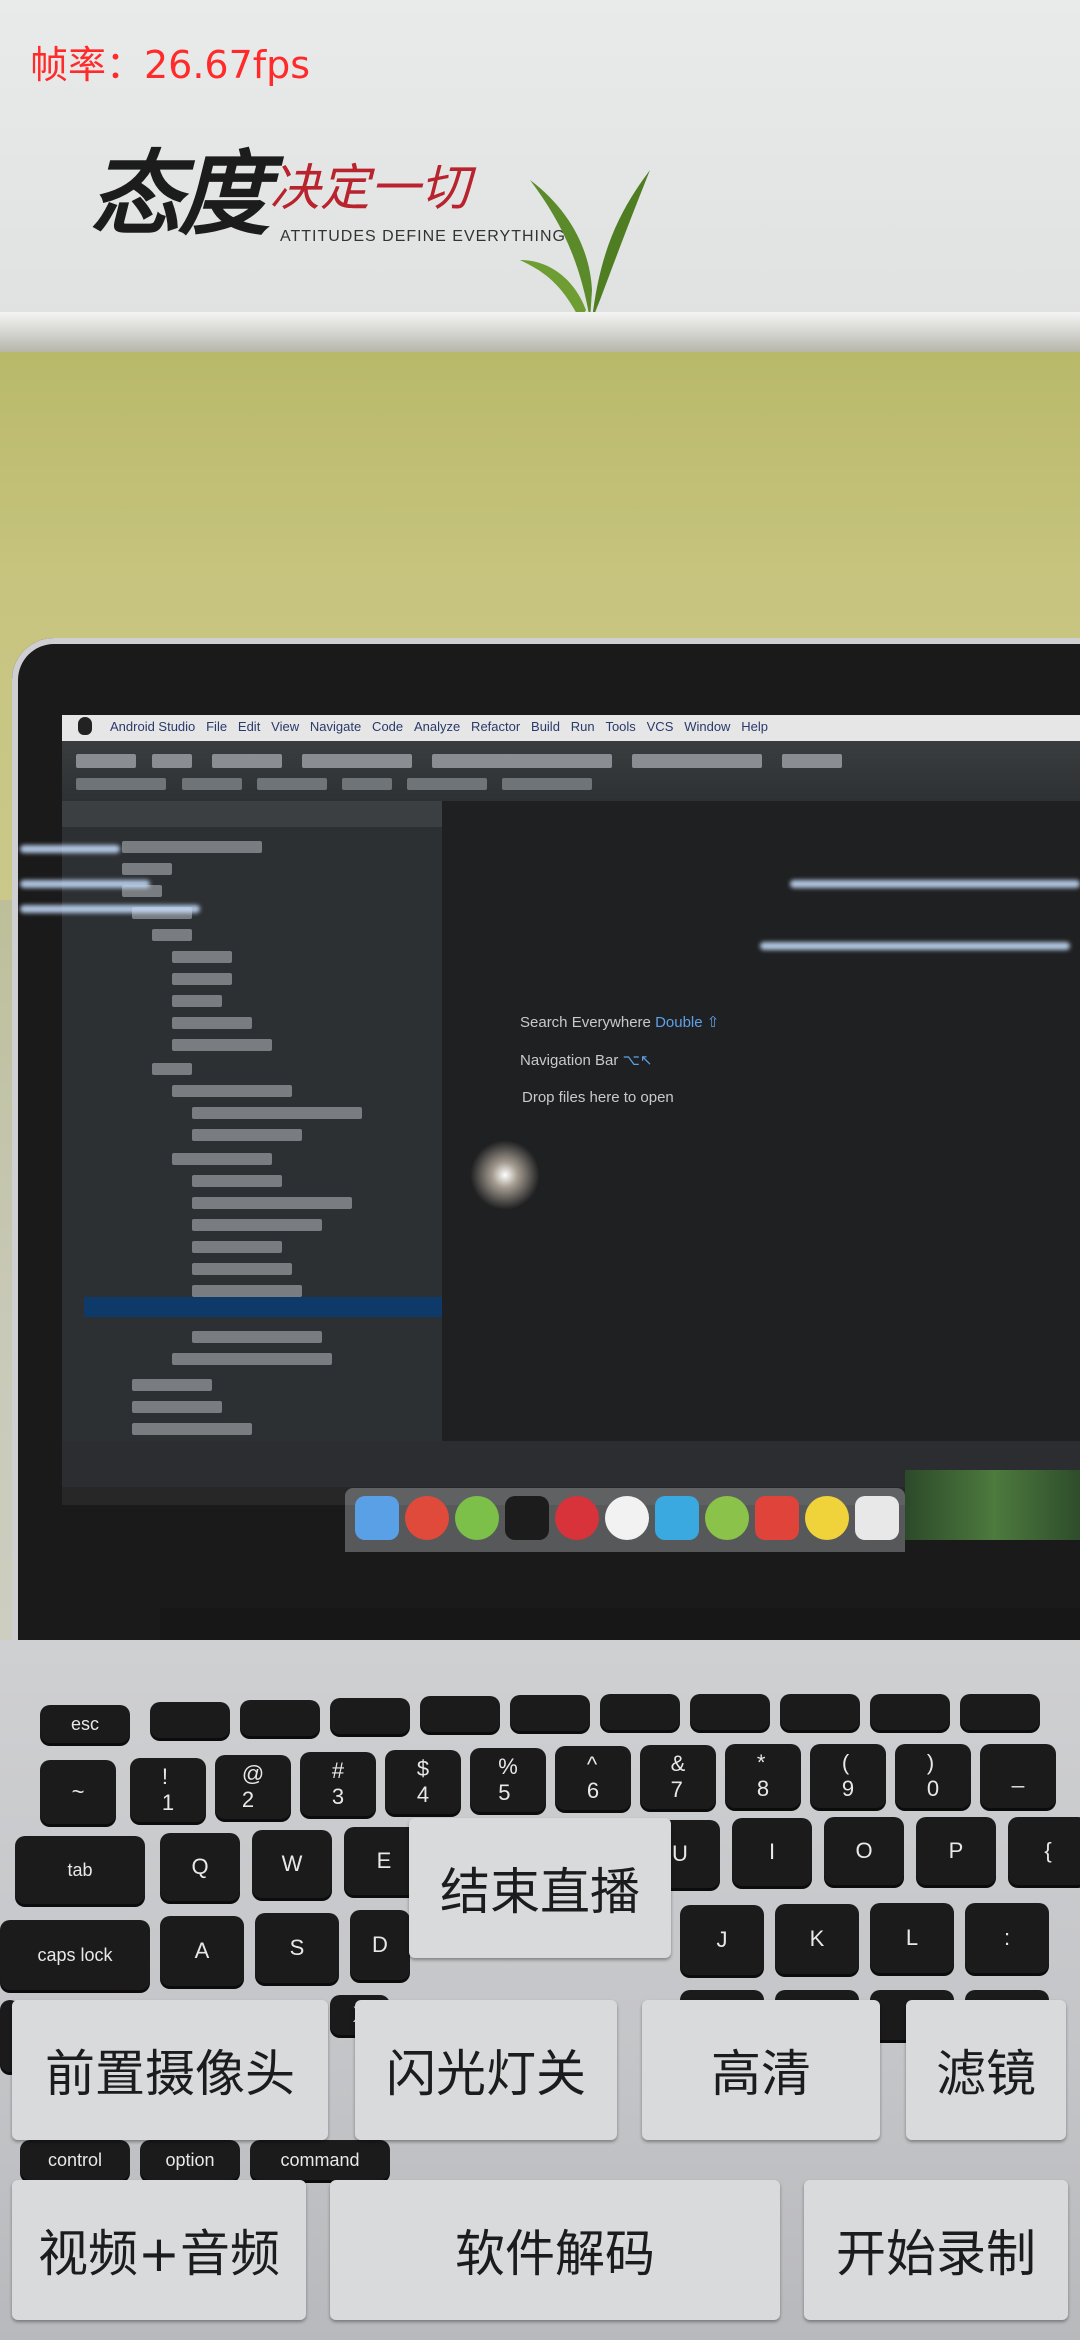 This screenshot has height=2340, width=1080. What do you see at coordinates (170, 65) in the screenshot?
I see `fps-counter: 帧率：26.67fps` at bounding box center [170, 65].